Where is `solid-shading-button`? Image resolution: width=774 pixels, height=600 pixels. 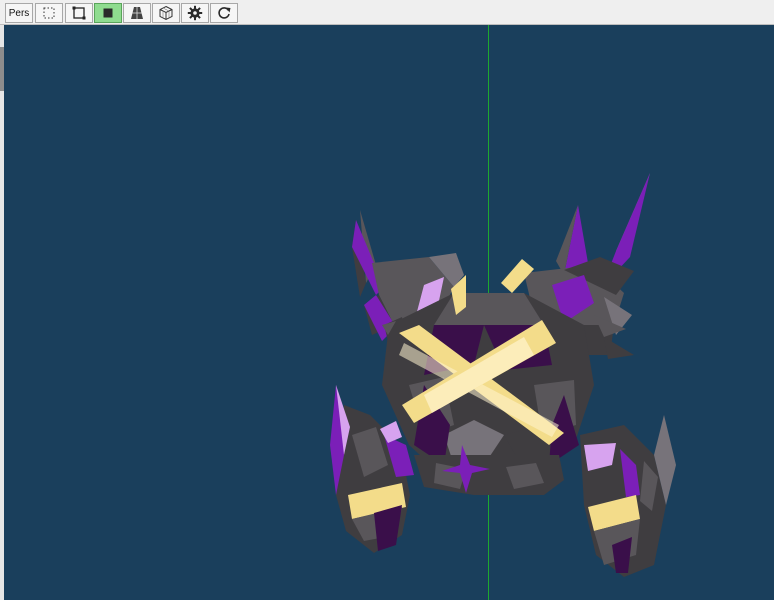 solid-shading-button is located at coordinates (108, 13).